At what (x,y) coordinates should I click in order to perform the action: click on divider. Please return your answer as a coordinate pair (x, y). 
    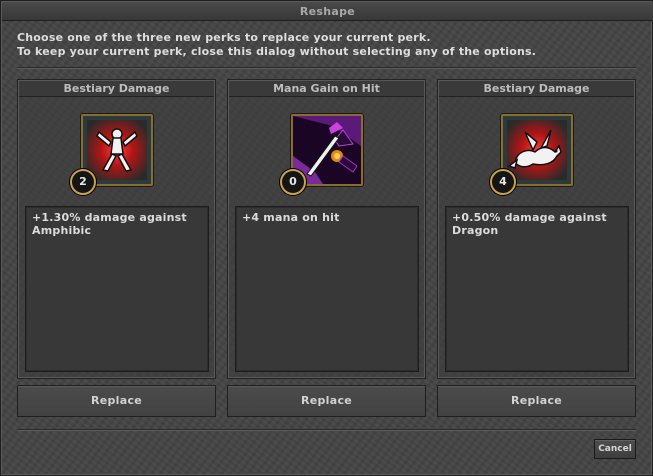
    Looking at the image, I should click on (326, 68).